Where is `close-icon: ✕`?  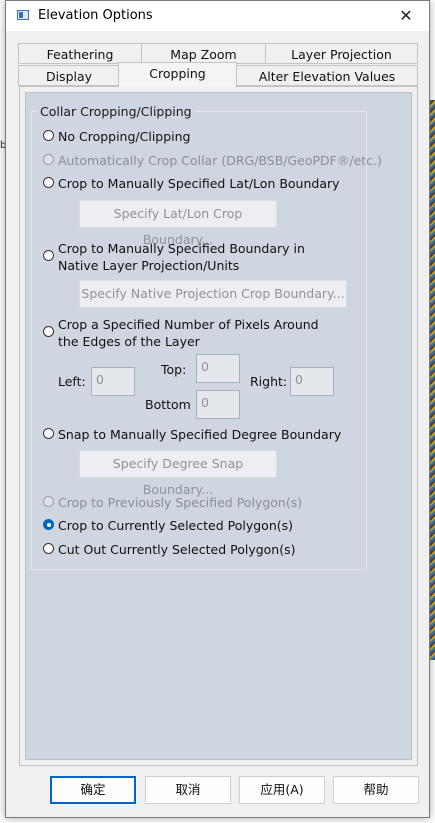 close-icon: ✕ is located at coordinates (406, 16).